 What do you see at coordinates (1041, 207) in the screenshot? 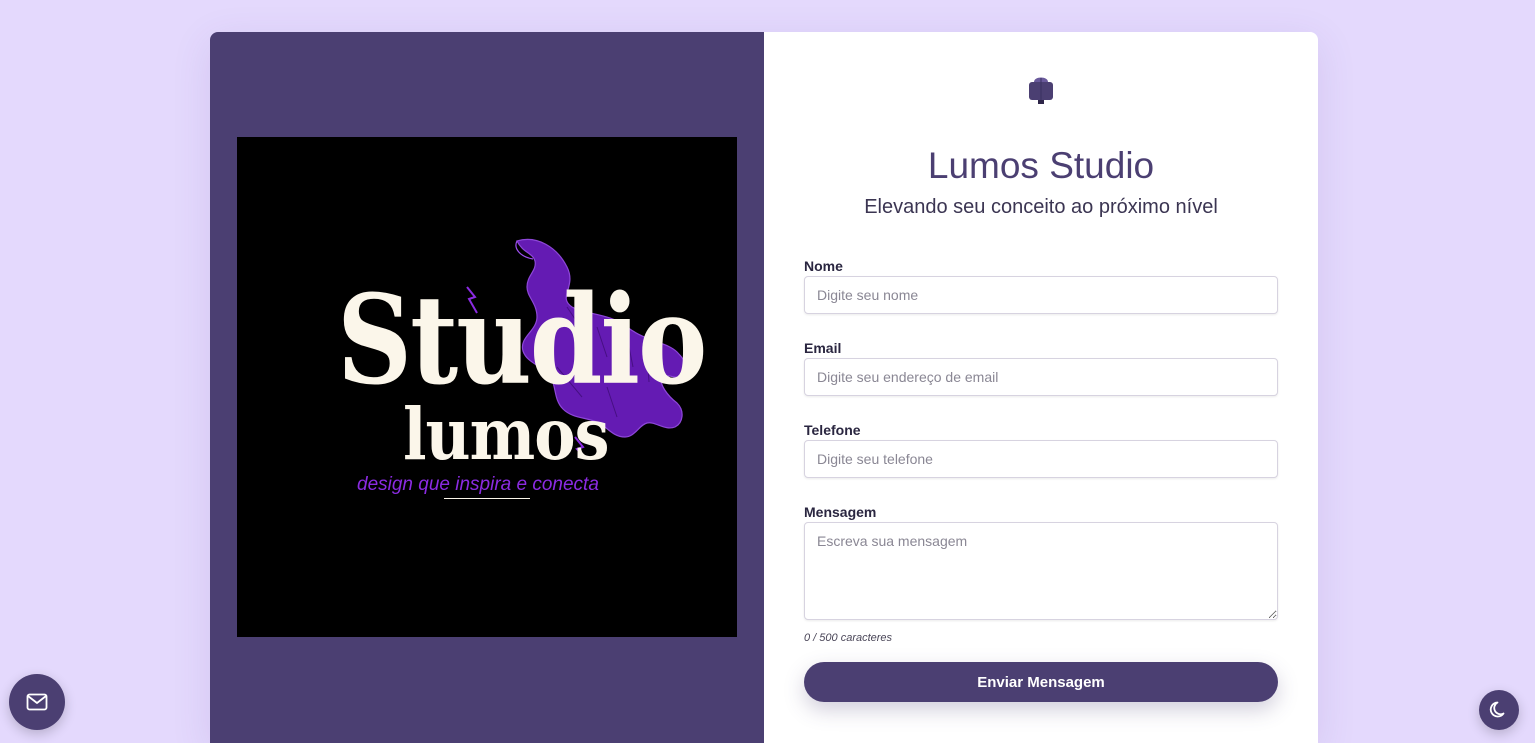
I see `page-subtitle: Elevando seu conceito ao próximo nível` at bounding box center [1041, 207].